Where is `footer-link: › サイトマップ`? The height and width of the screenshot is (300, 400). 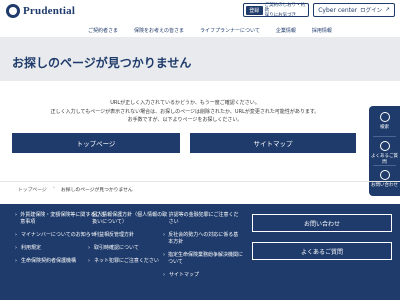 footer-link: › サイトマップ is located at coordinates (203, 275).